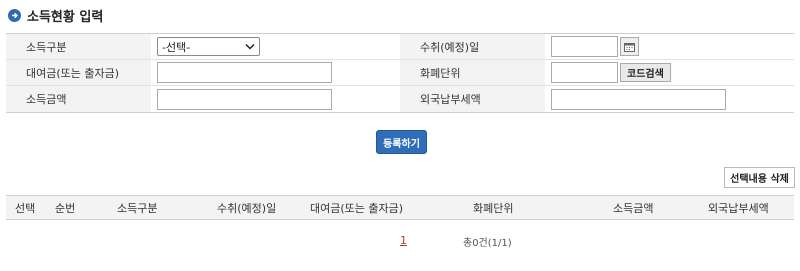 Image resolution: width=800 pixels, height=271 pixels. What do you see at coordinates (493, 208) in the screenshot?
I see `col-header-currency: 화폐단위` at bounding box center [493, 208].